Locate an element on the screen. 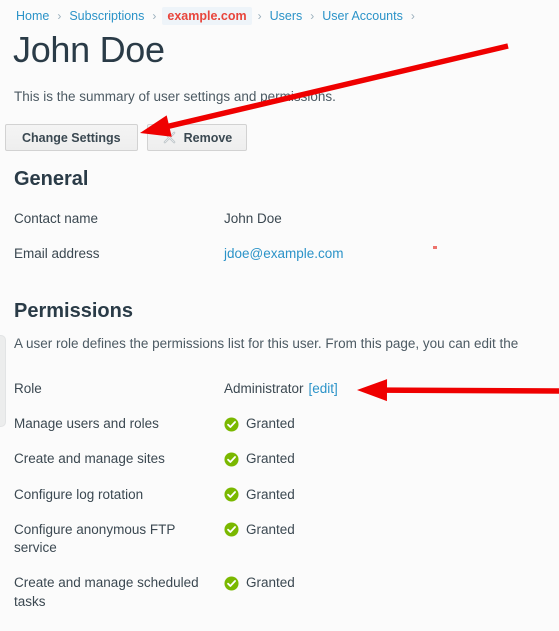 The image size is (559, 631). permissions-section-heading: Permissions is located at coordinates (73, 311).